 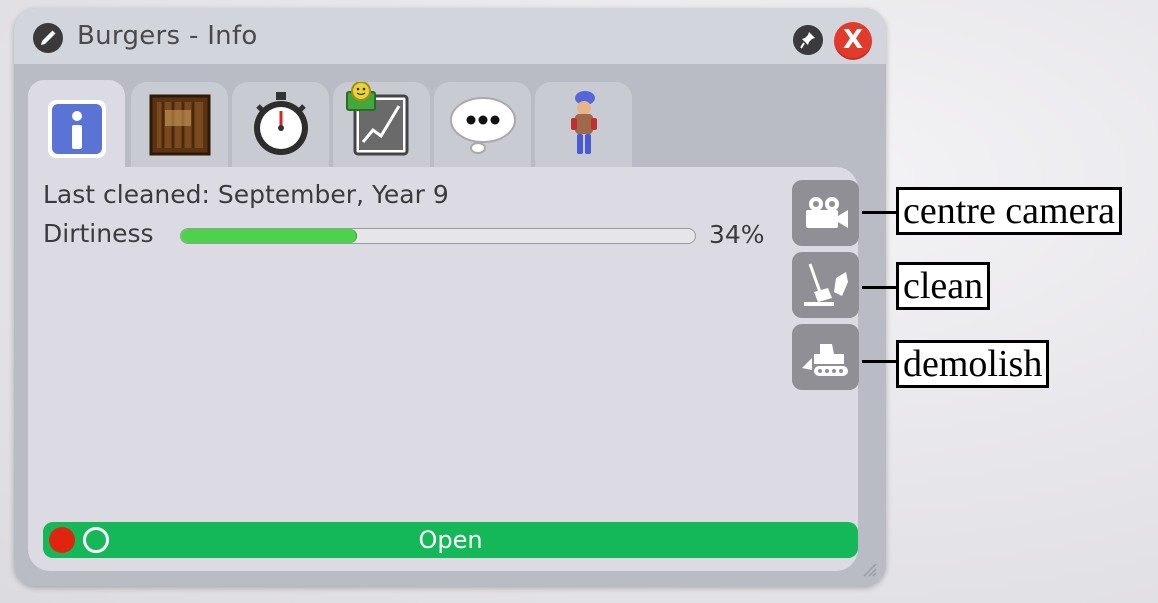 I want to click on pin-button, so click(x=808, y=40).